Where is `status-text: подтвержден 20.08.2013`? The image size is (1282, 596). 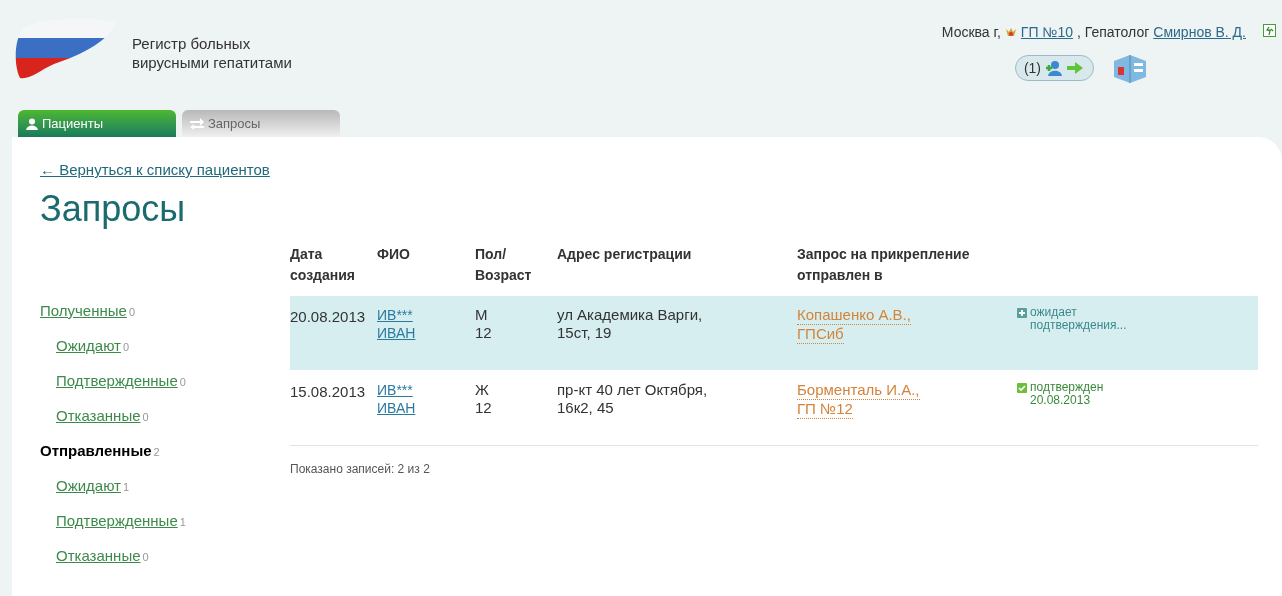 status-text: подтвержден 20.08.2013 is located at coordinates (1067, 394).